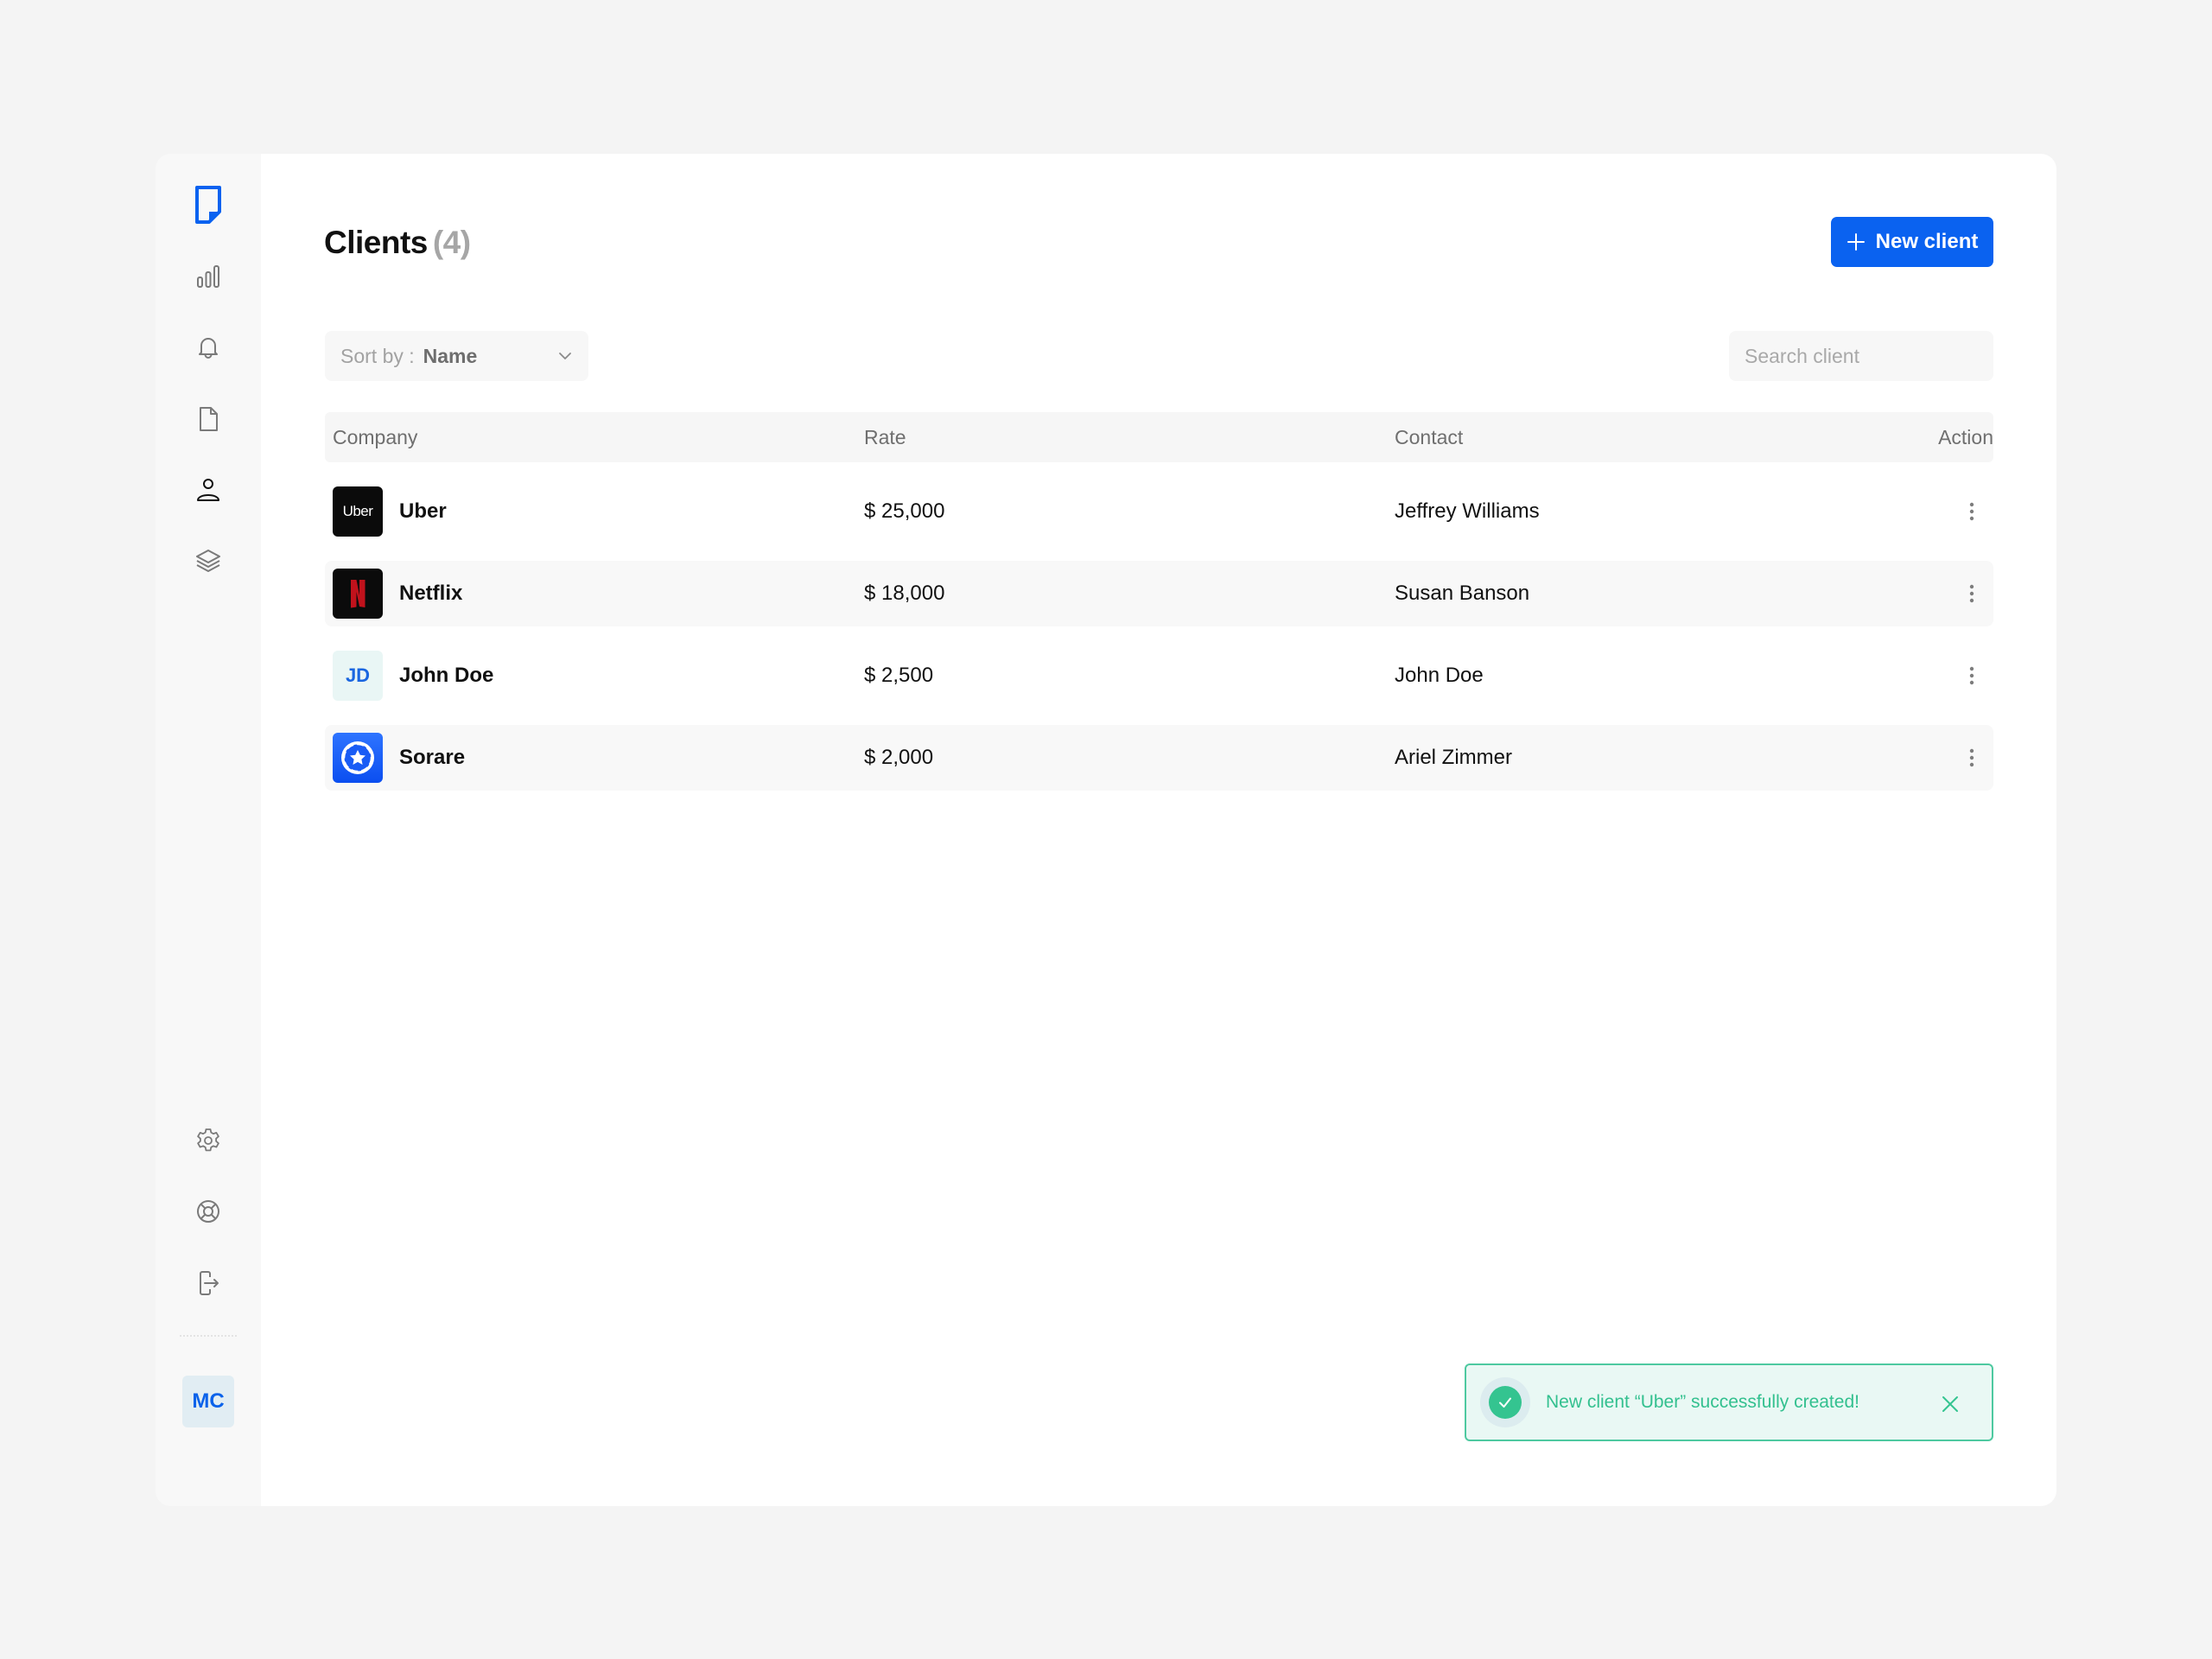 This screenshot has width=2212, height=1659. I want to click on sort-label: Sort by :, so click(377, 355).